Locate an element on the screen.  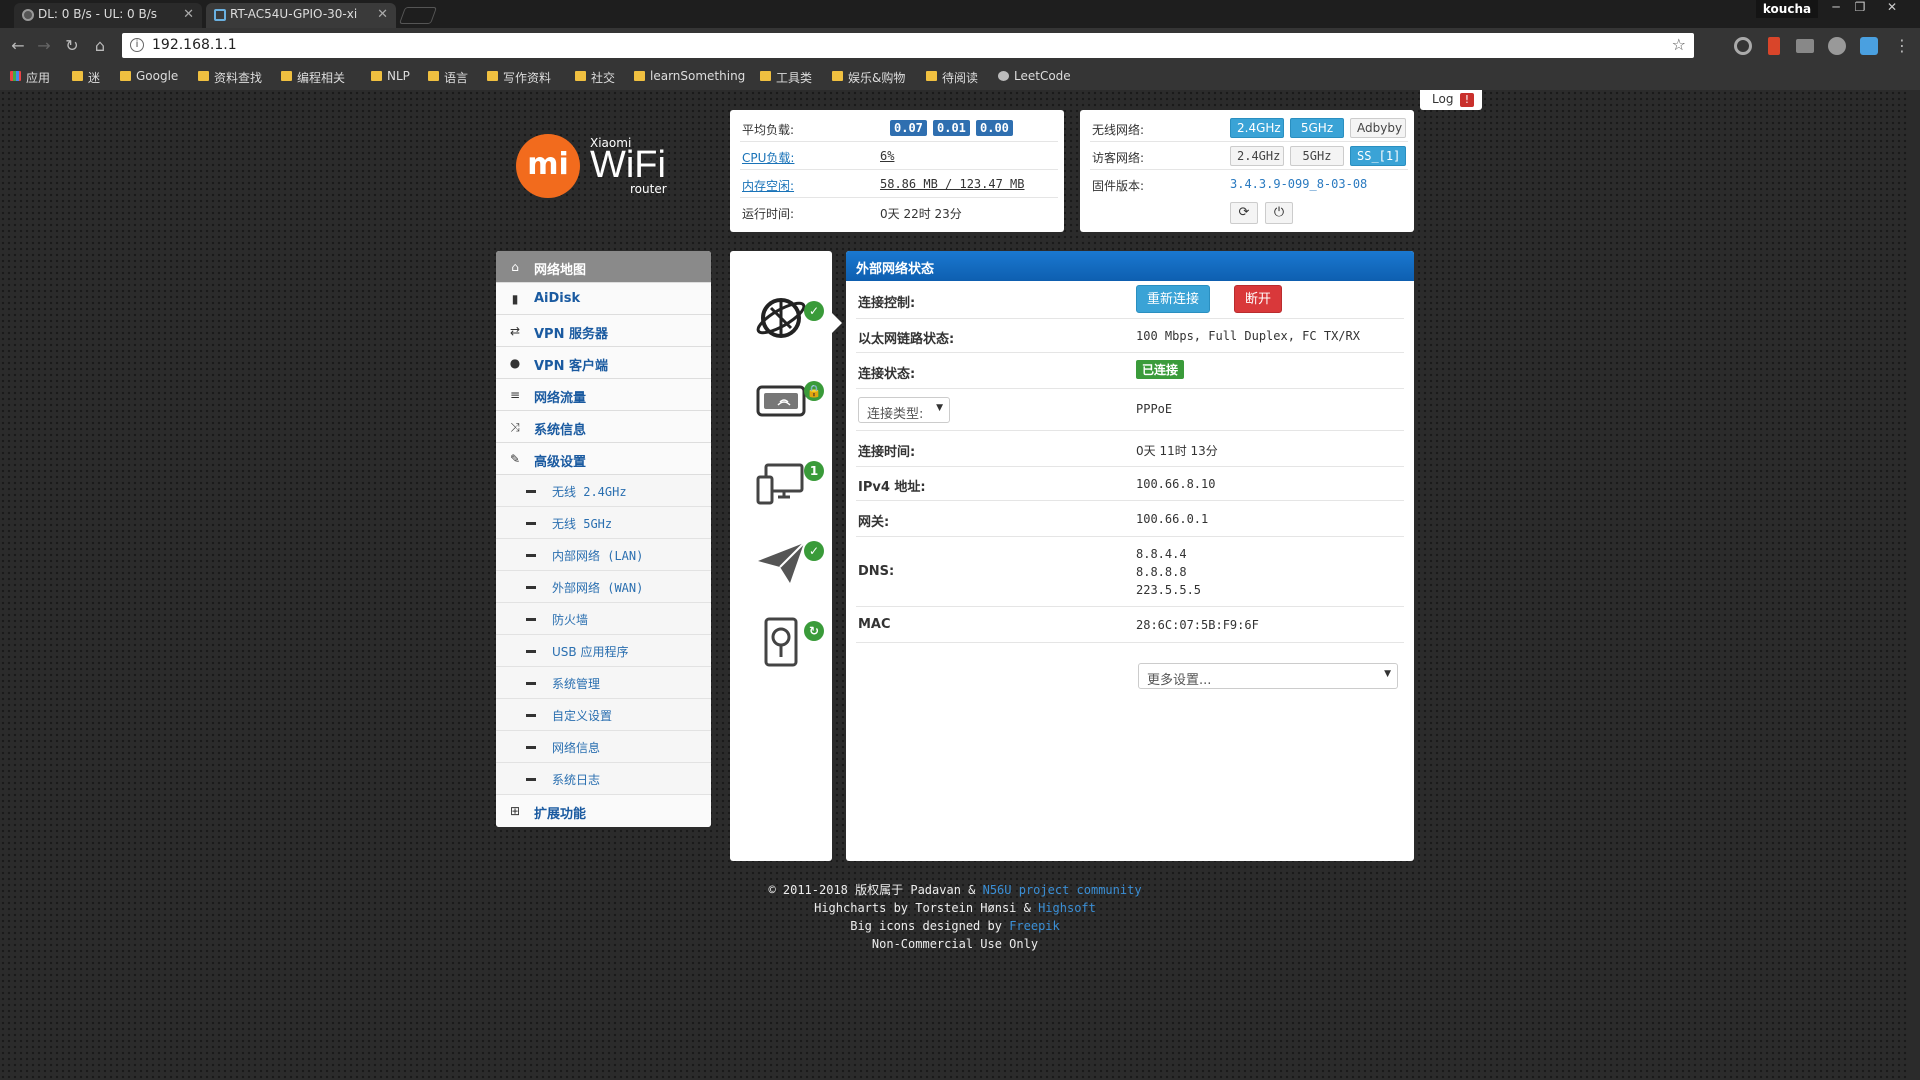
address-url: 192.168.1.1 is located at coordinates (194, 45).